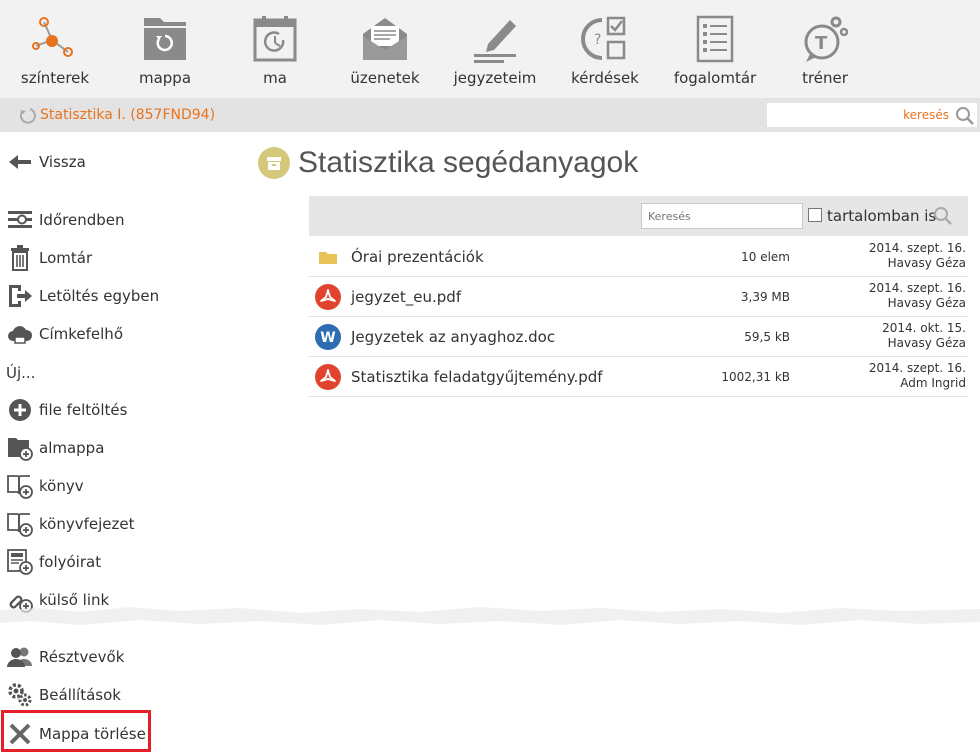 This screenshot has width=980, height=753. What do you see at coordinates (275, 78) in the screenshot?
I see `nav-label: ma` at bounding box center [275, 78].